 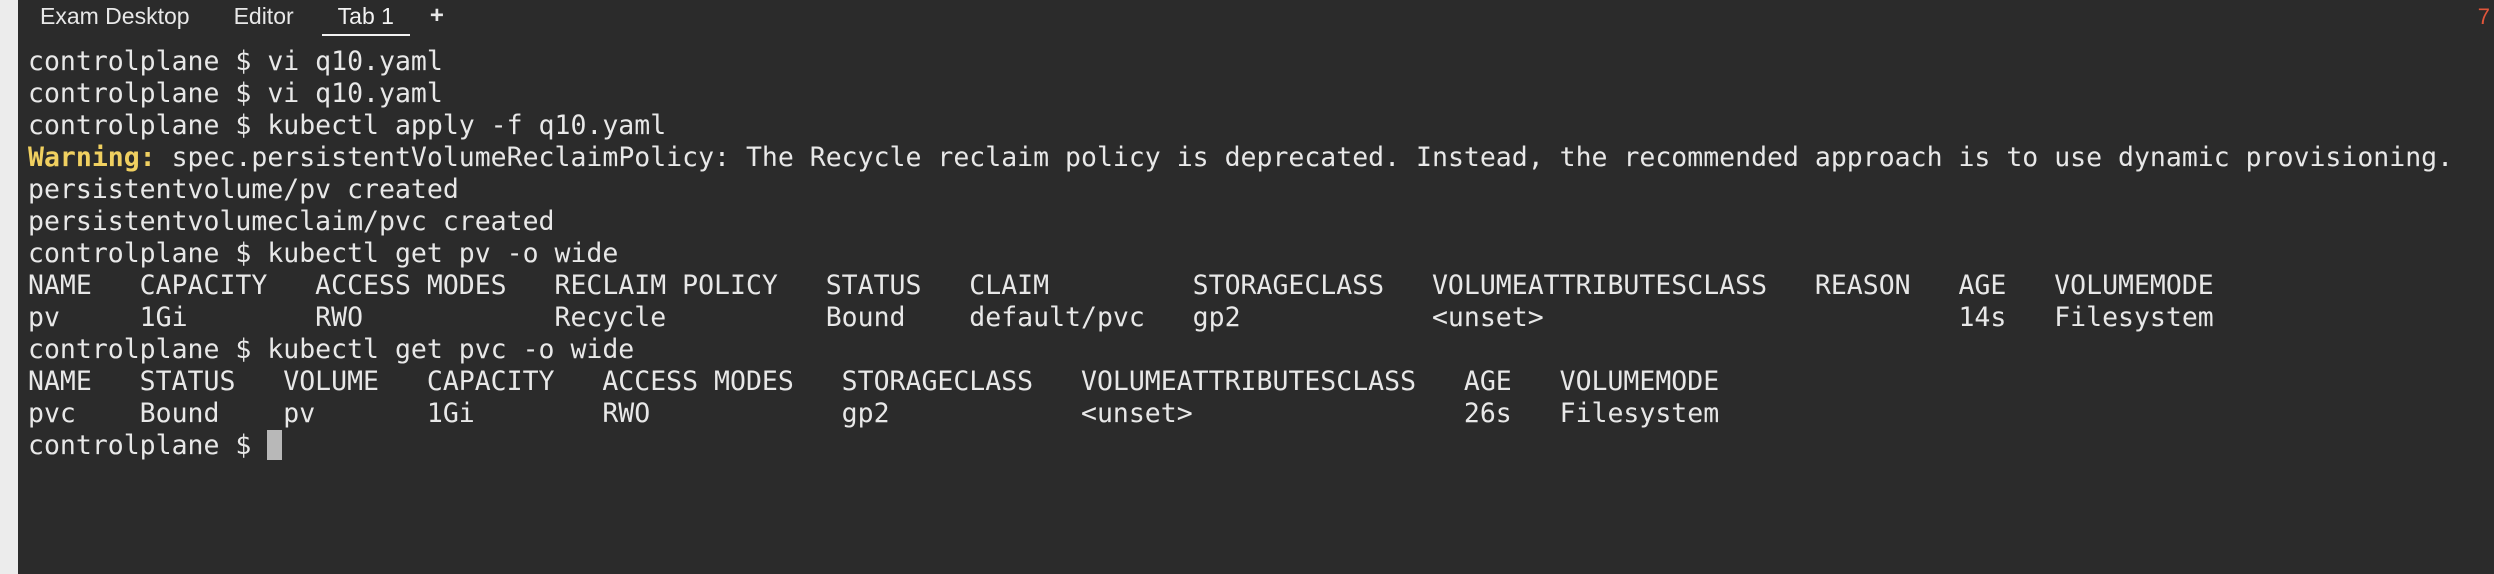 What do you see at coordinates (148, 445) in the screenshot?
I see `prompt-text: controlplane $` at bounding box center [148, 445].